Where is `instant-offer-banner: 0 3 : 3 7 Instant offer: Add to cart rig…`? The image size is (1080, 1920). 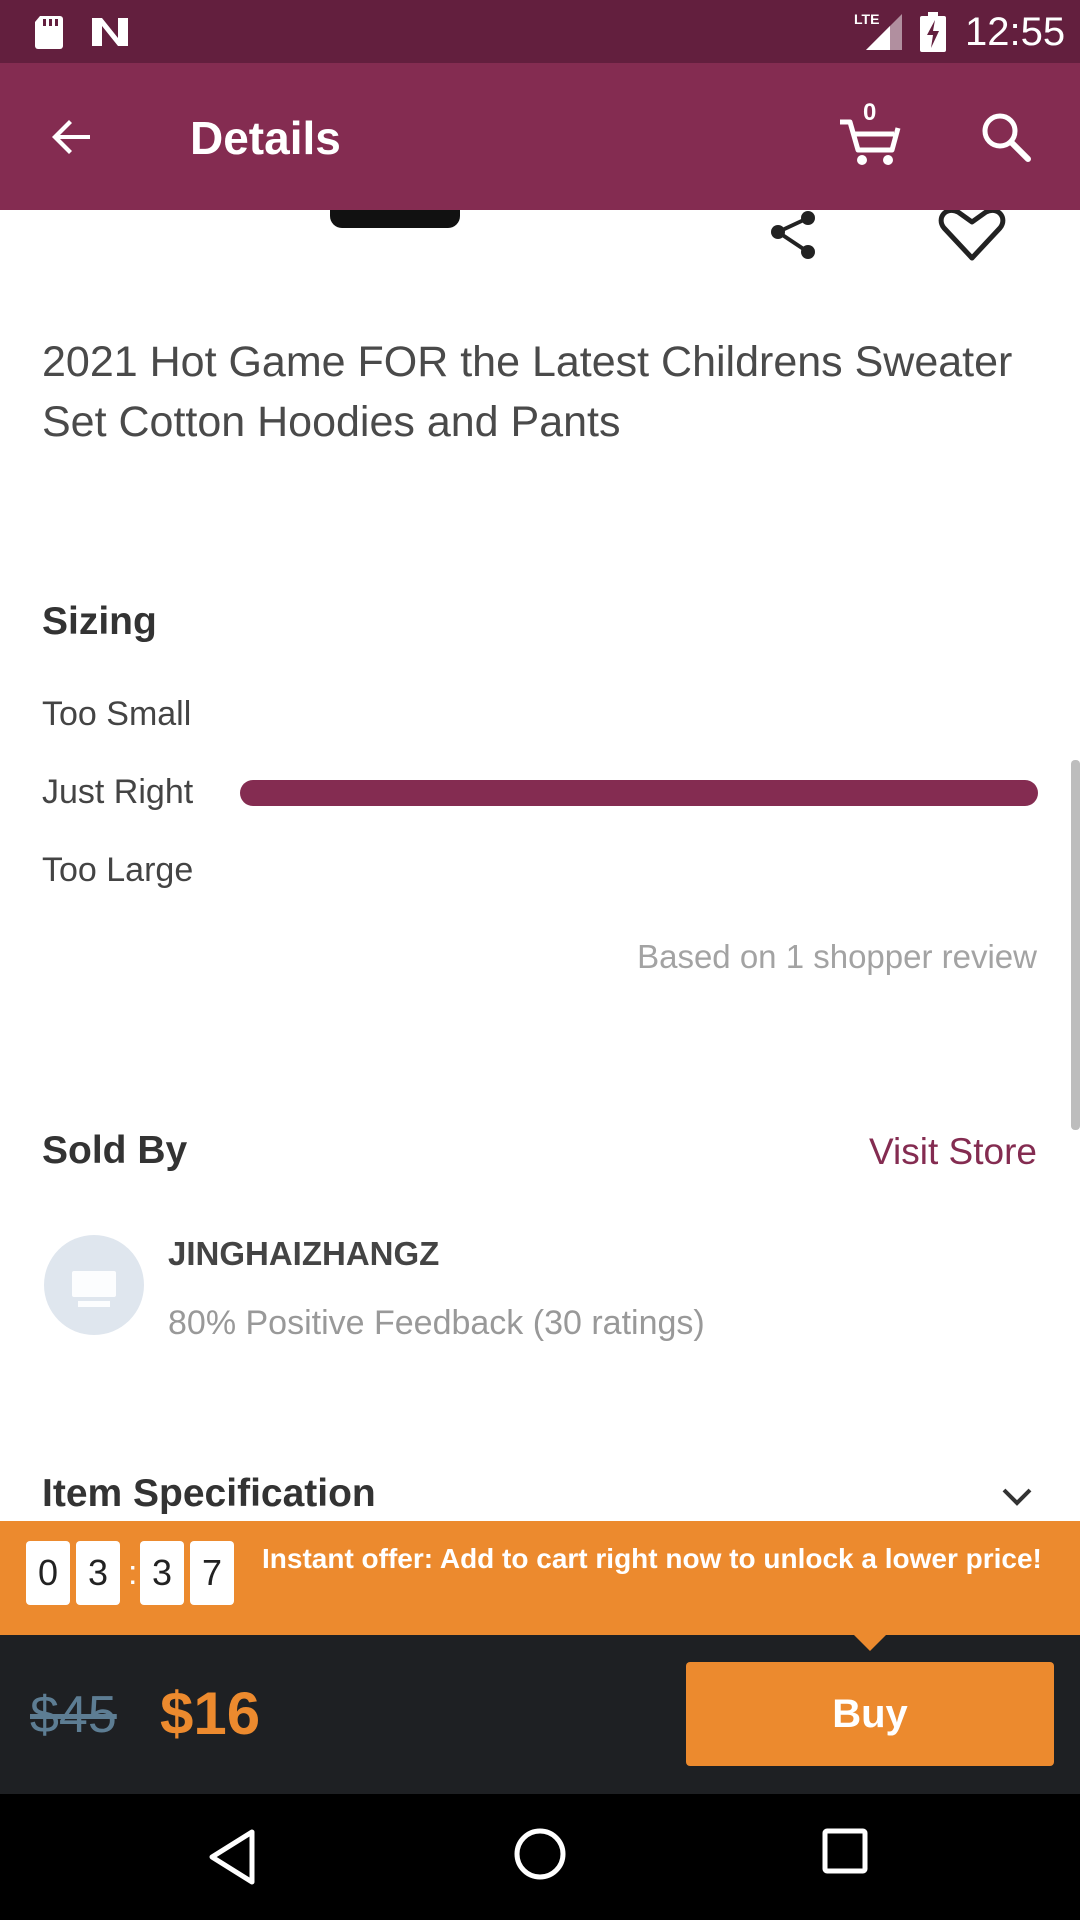
instant-offer-banner: 0 3 : 3 7 Instant offer: Add to cart rig… is located at coordinates (540, 1578).